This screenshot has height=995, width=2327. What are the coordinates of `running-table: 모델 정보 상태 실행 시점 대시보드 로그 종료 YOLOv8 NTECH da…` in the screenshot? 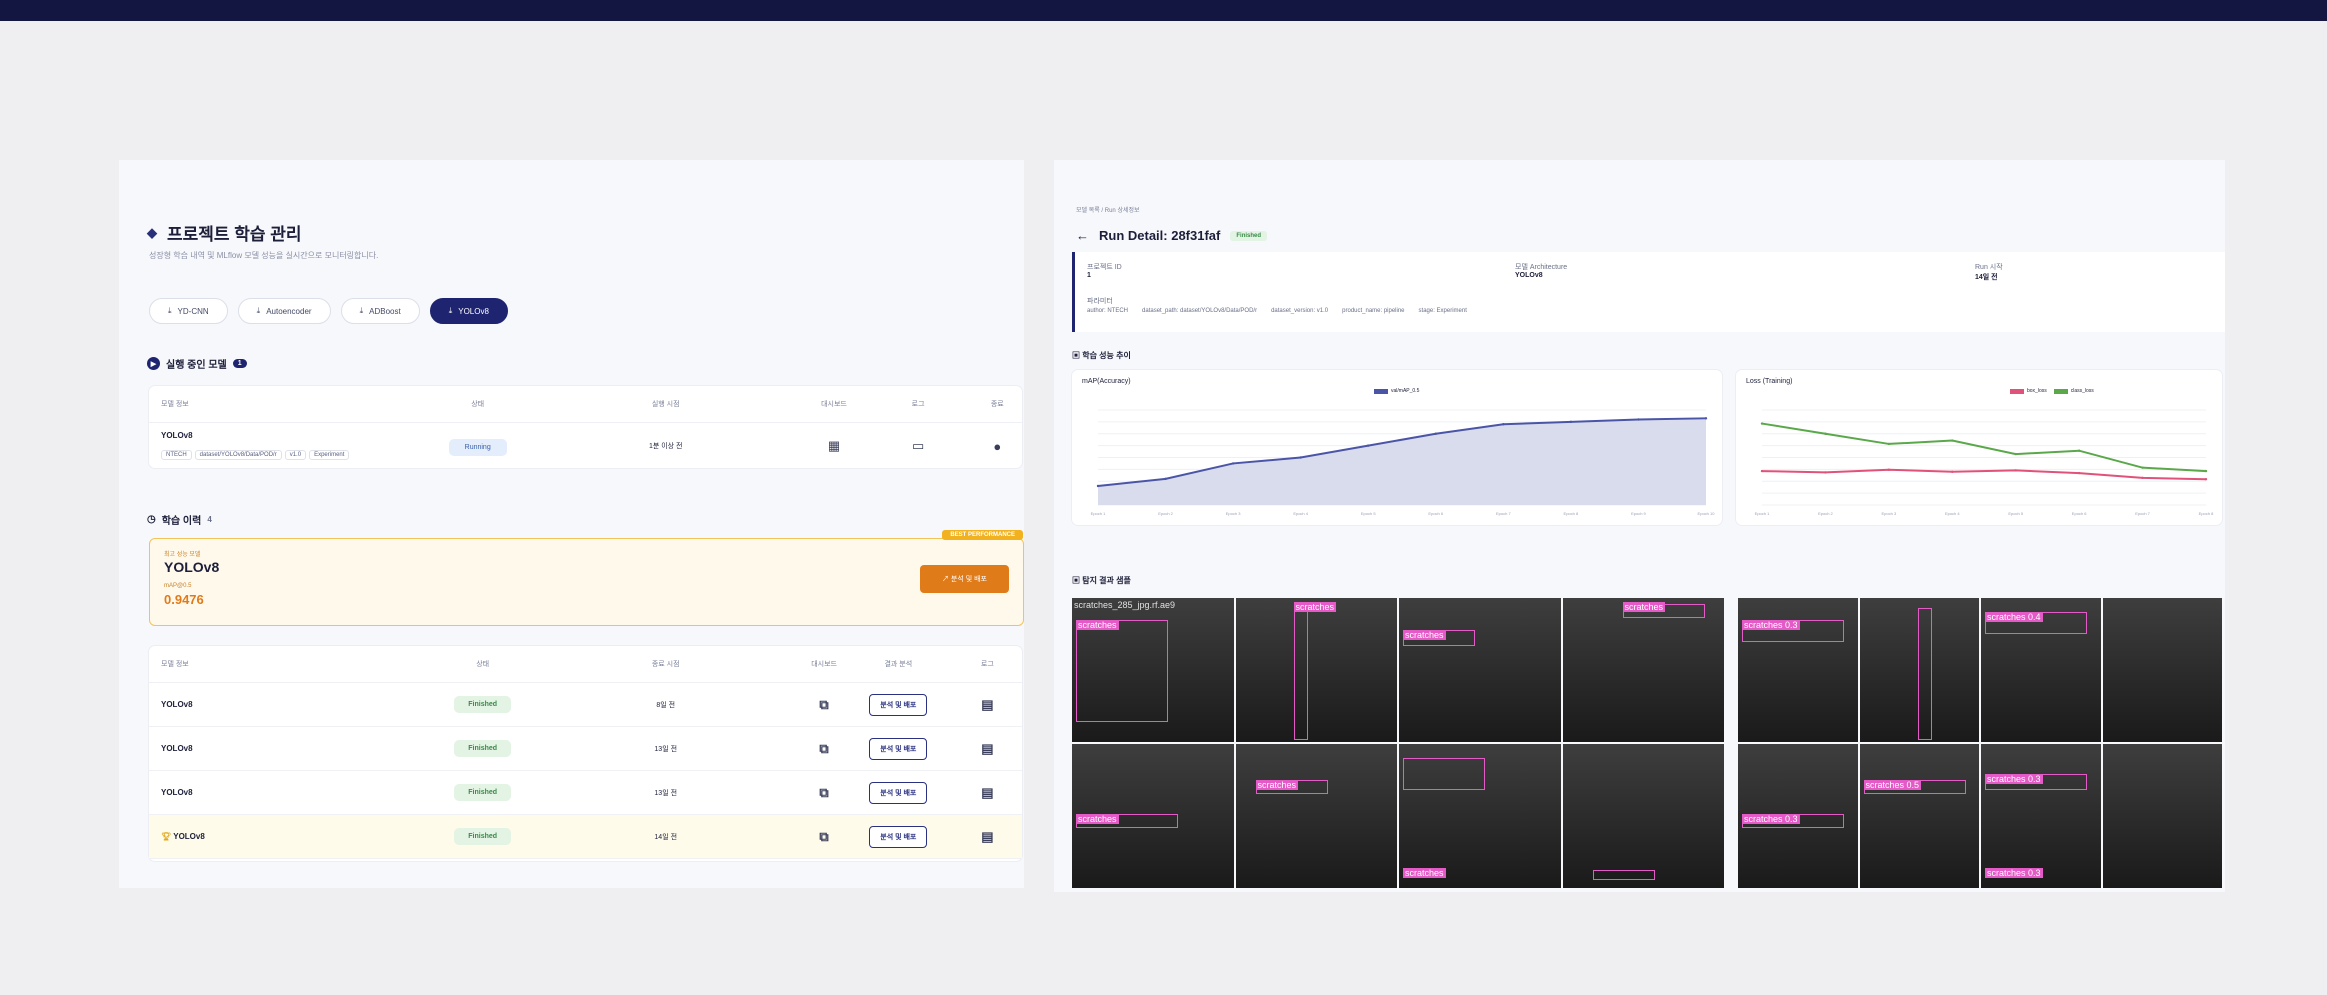 It's located at (585, 427).